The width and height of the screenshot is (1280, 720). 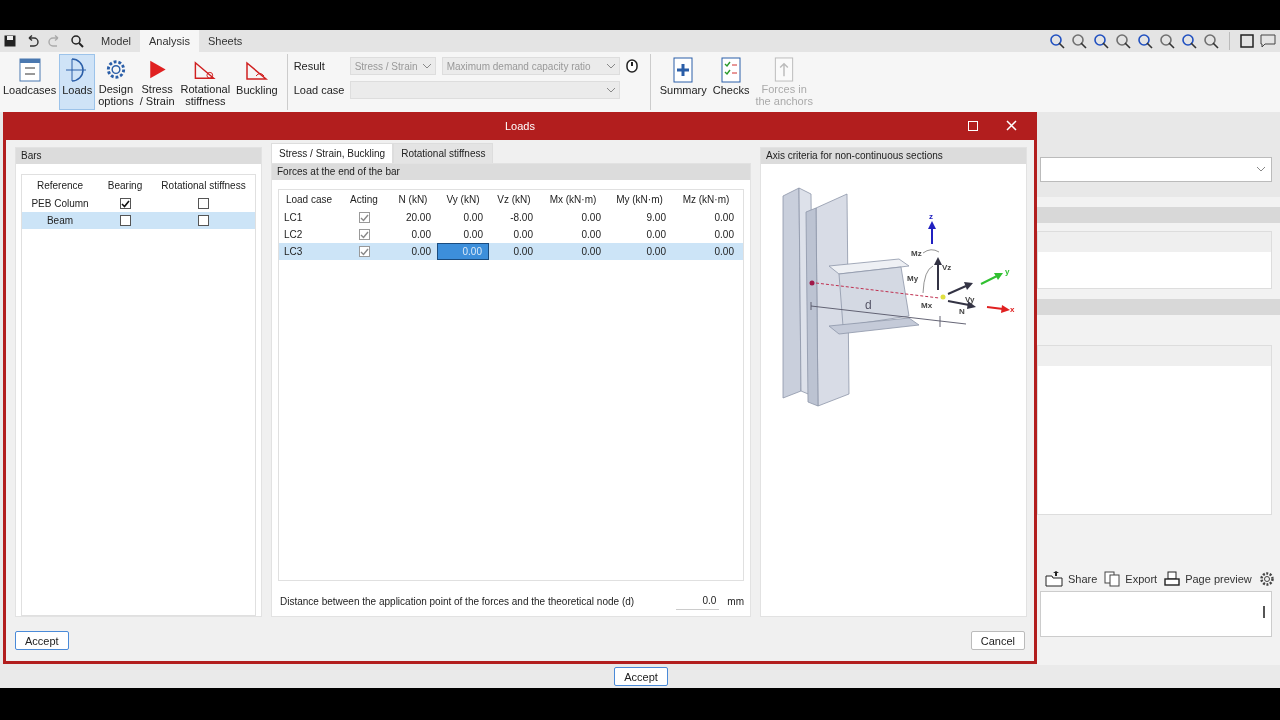 What do you see at coordinates (931, 251) in the screenshot?
I see `moment-arc` at bounding box center [931, 251].